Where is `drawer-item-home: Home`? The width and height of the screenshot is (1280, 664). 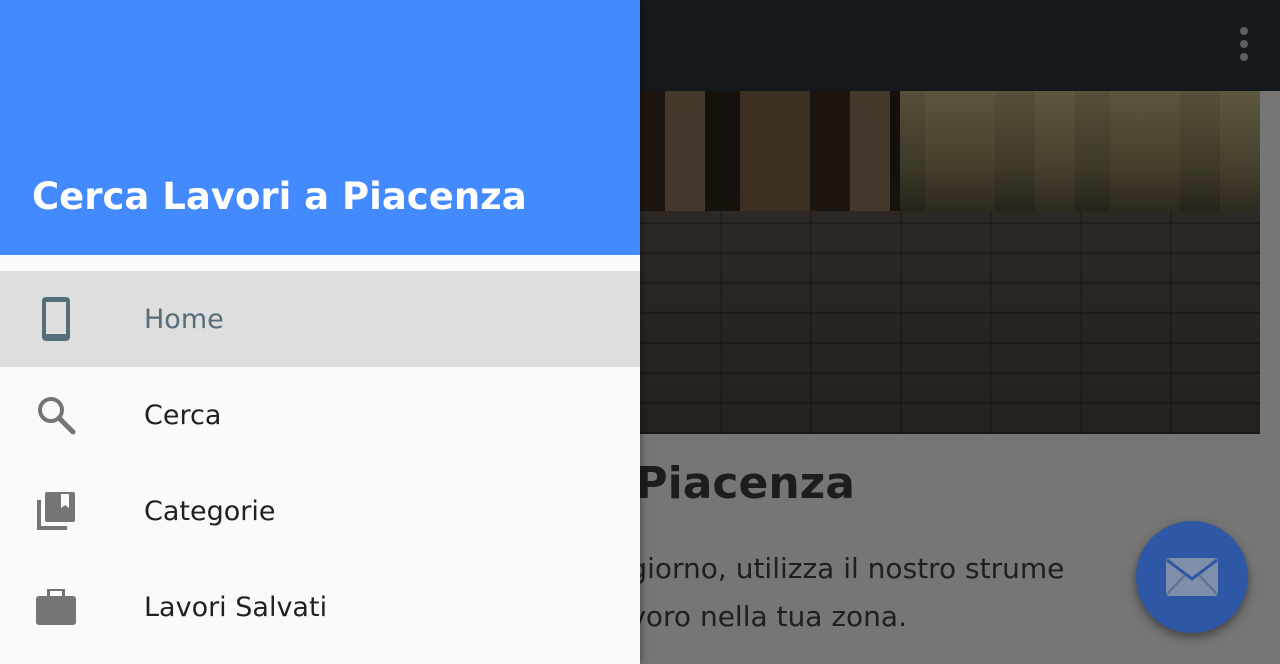 drawer-item-home: Home is located at coordinates (320, 319).